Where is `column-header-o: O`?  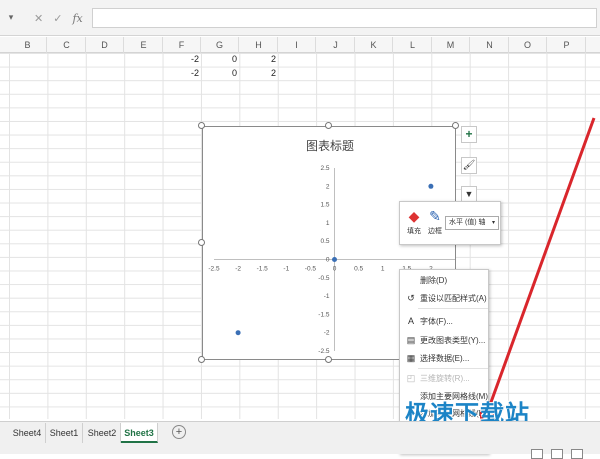
column-header-o: O is located at coordinates (528, 45).